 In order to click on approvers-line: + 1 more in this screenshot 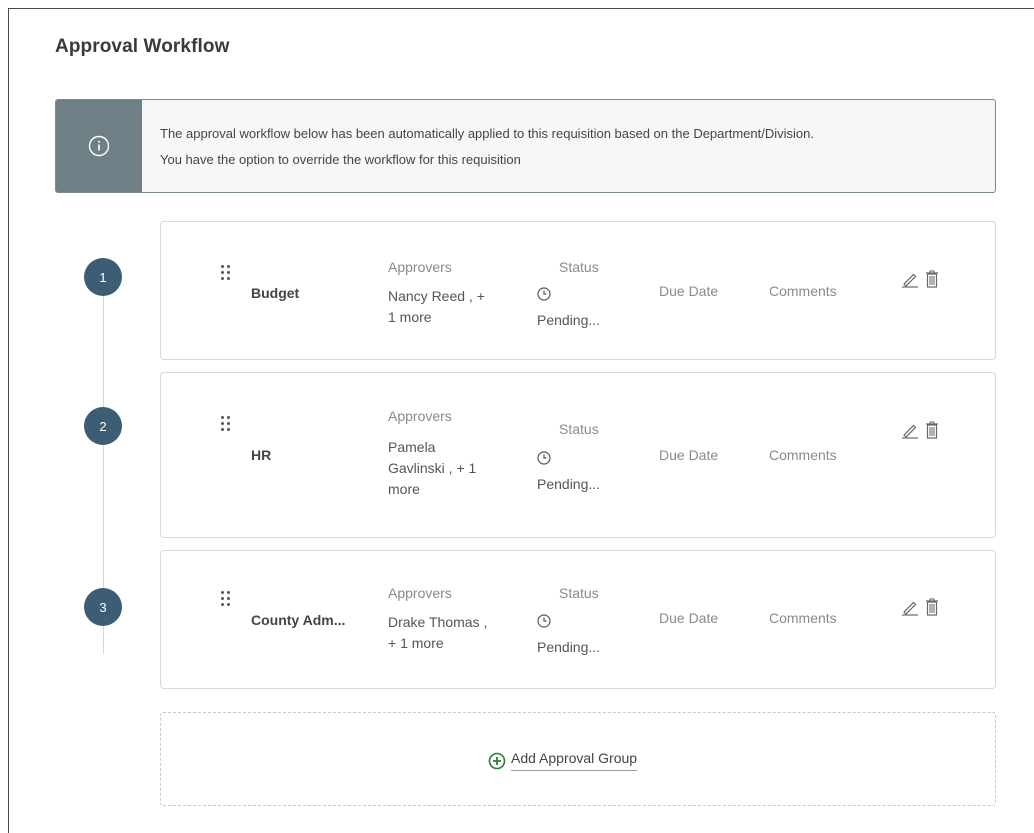, I will do `click(416, 643)`.